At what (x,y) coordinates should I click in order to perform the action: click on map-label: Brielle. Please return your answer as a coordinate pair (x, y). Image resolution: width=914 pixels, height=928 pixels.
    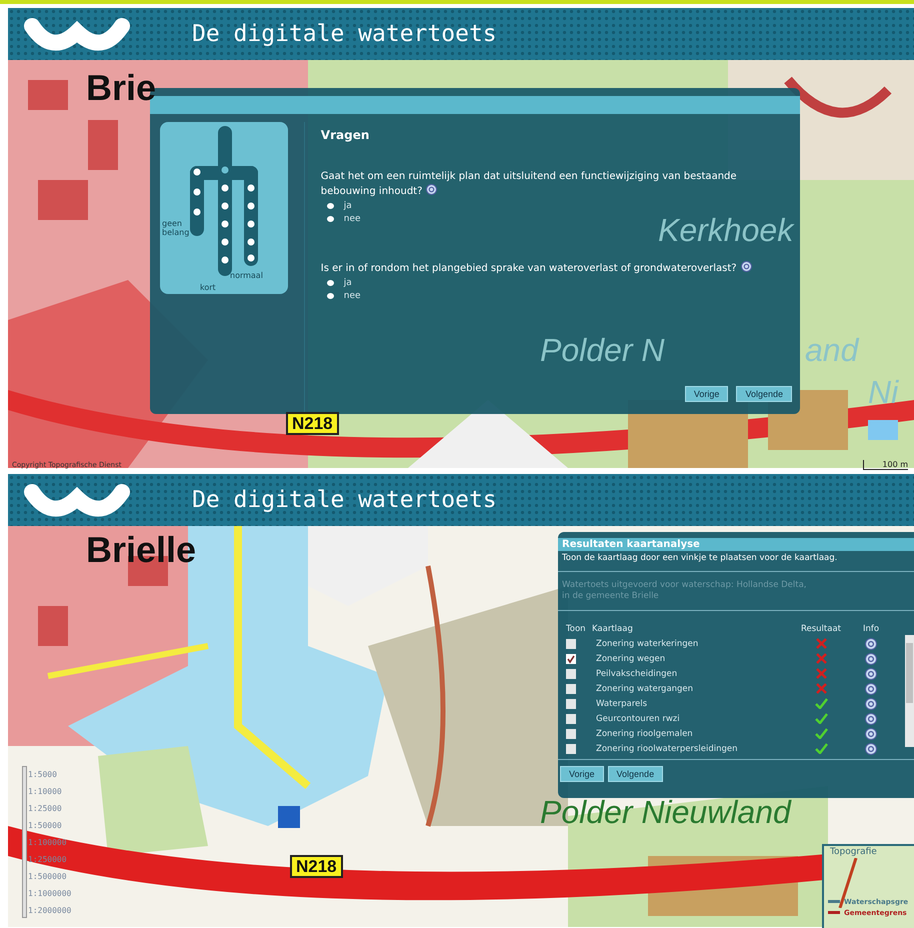
    Looking at the image, I should click on (141, 550).